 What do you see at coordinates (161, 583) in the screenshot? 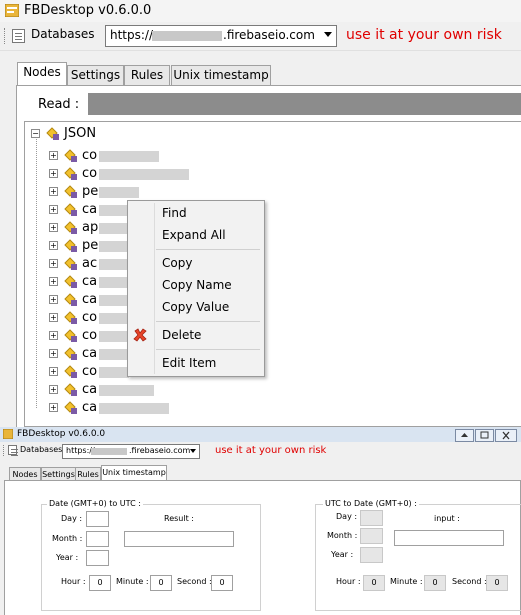
I see `minute-input: 0` at bounding box center [161, 583].